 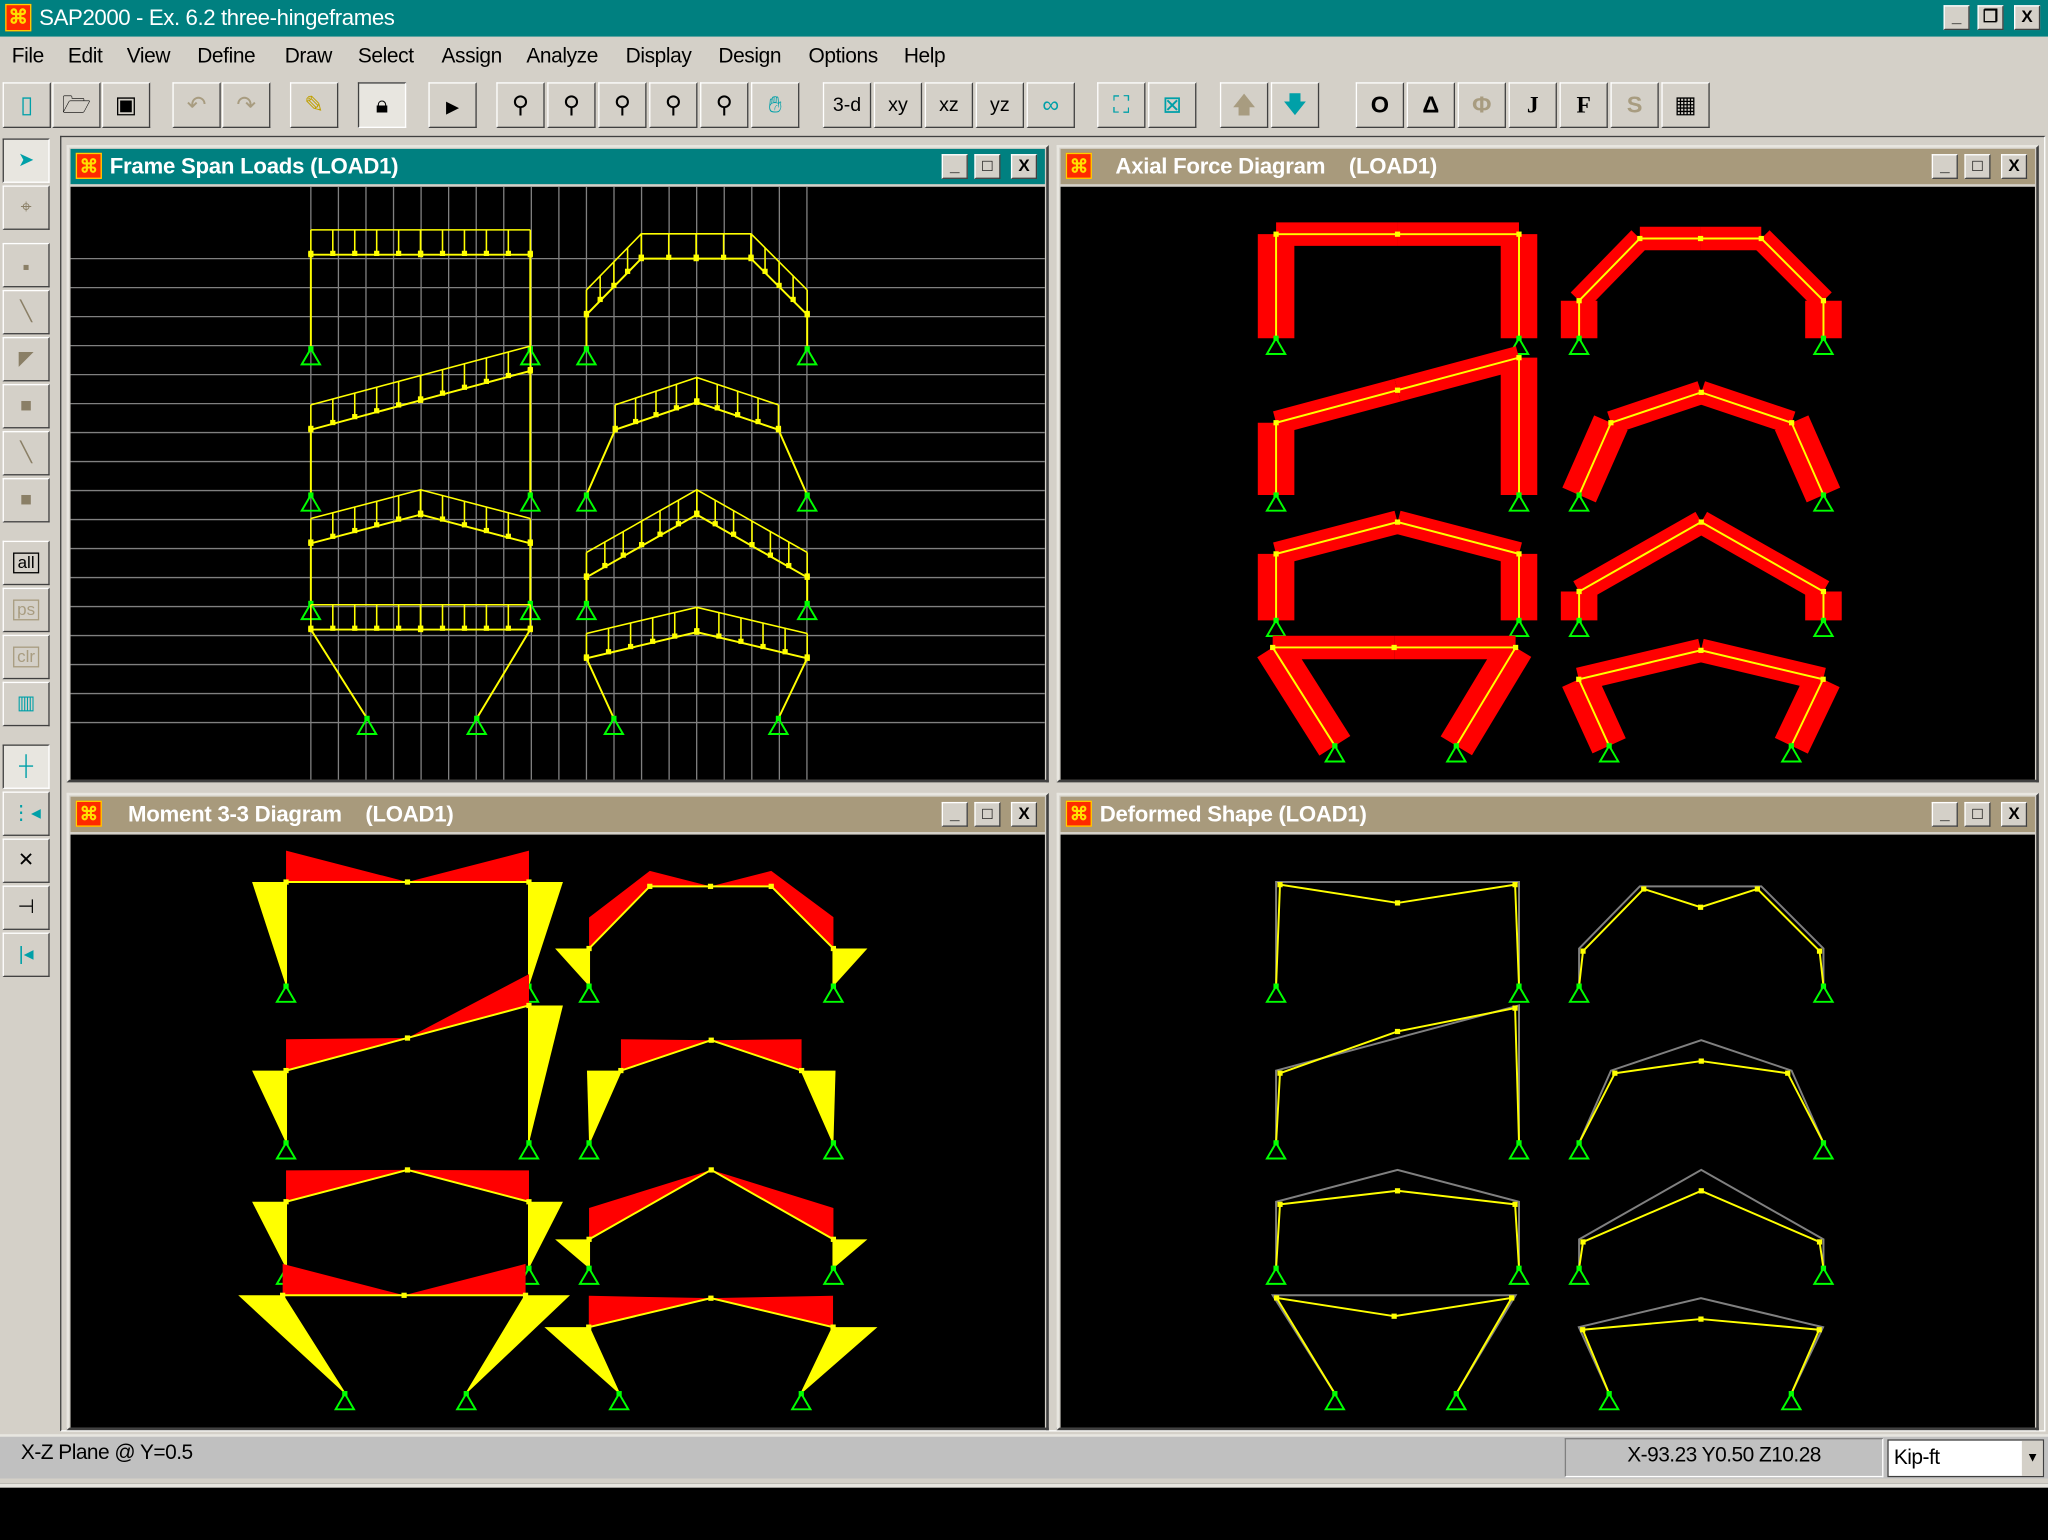 What do you see at coordinates (659, 58) in the screenshot?
I see `menu-display: Display` at bounding box center [659, 58].